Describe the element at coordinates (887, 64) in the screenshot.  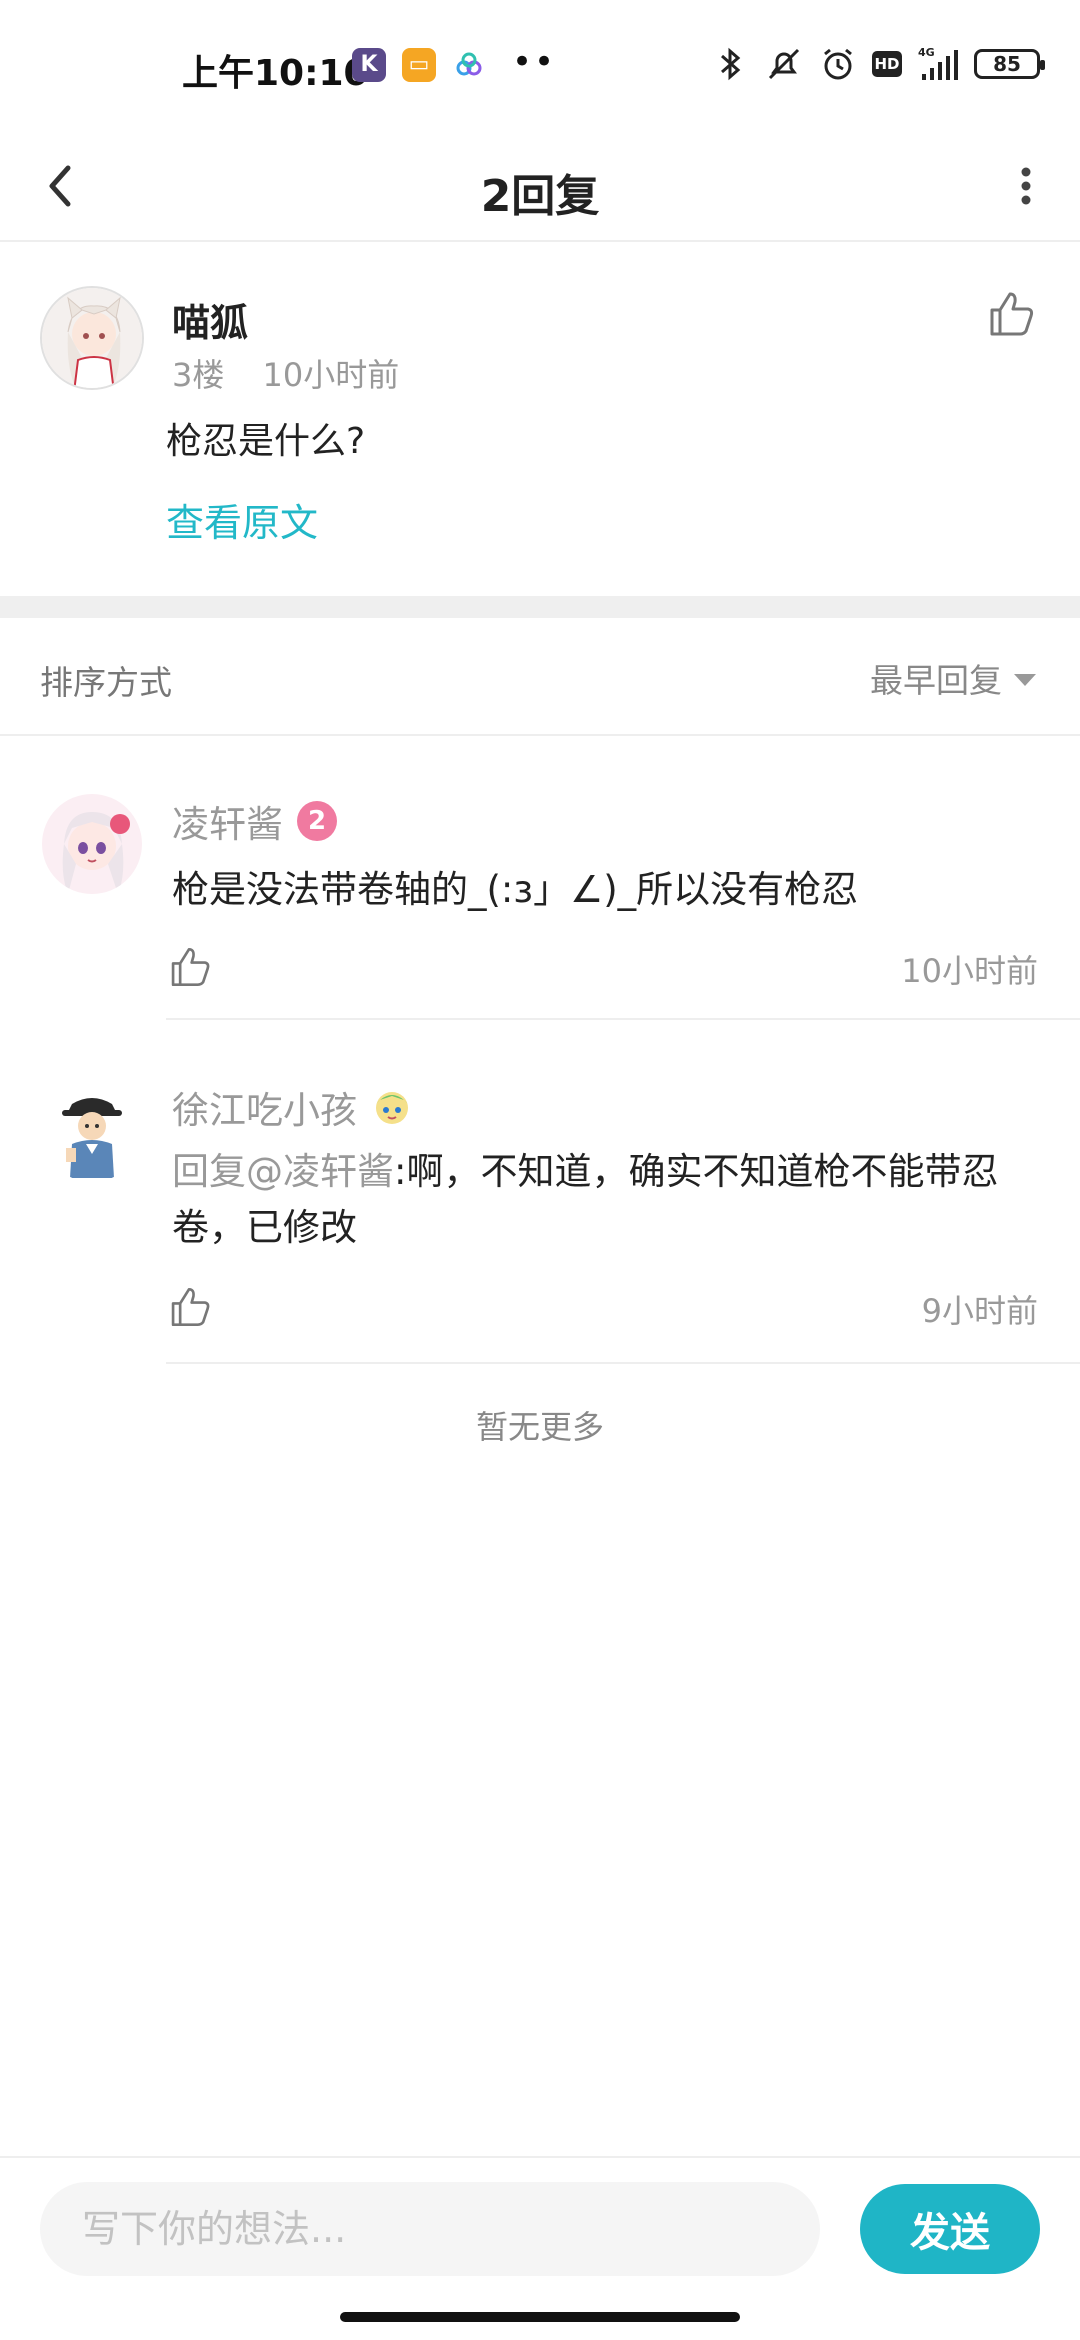
I see `hd-icon: HD` at that location.